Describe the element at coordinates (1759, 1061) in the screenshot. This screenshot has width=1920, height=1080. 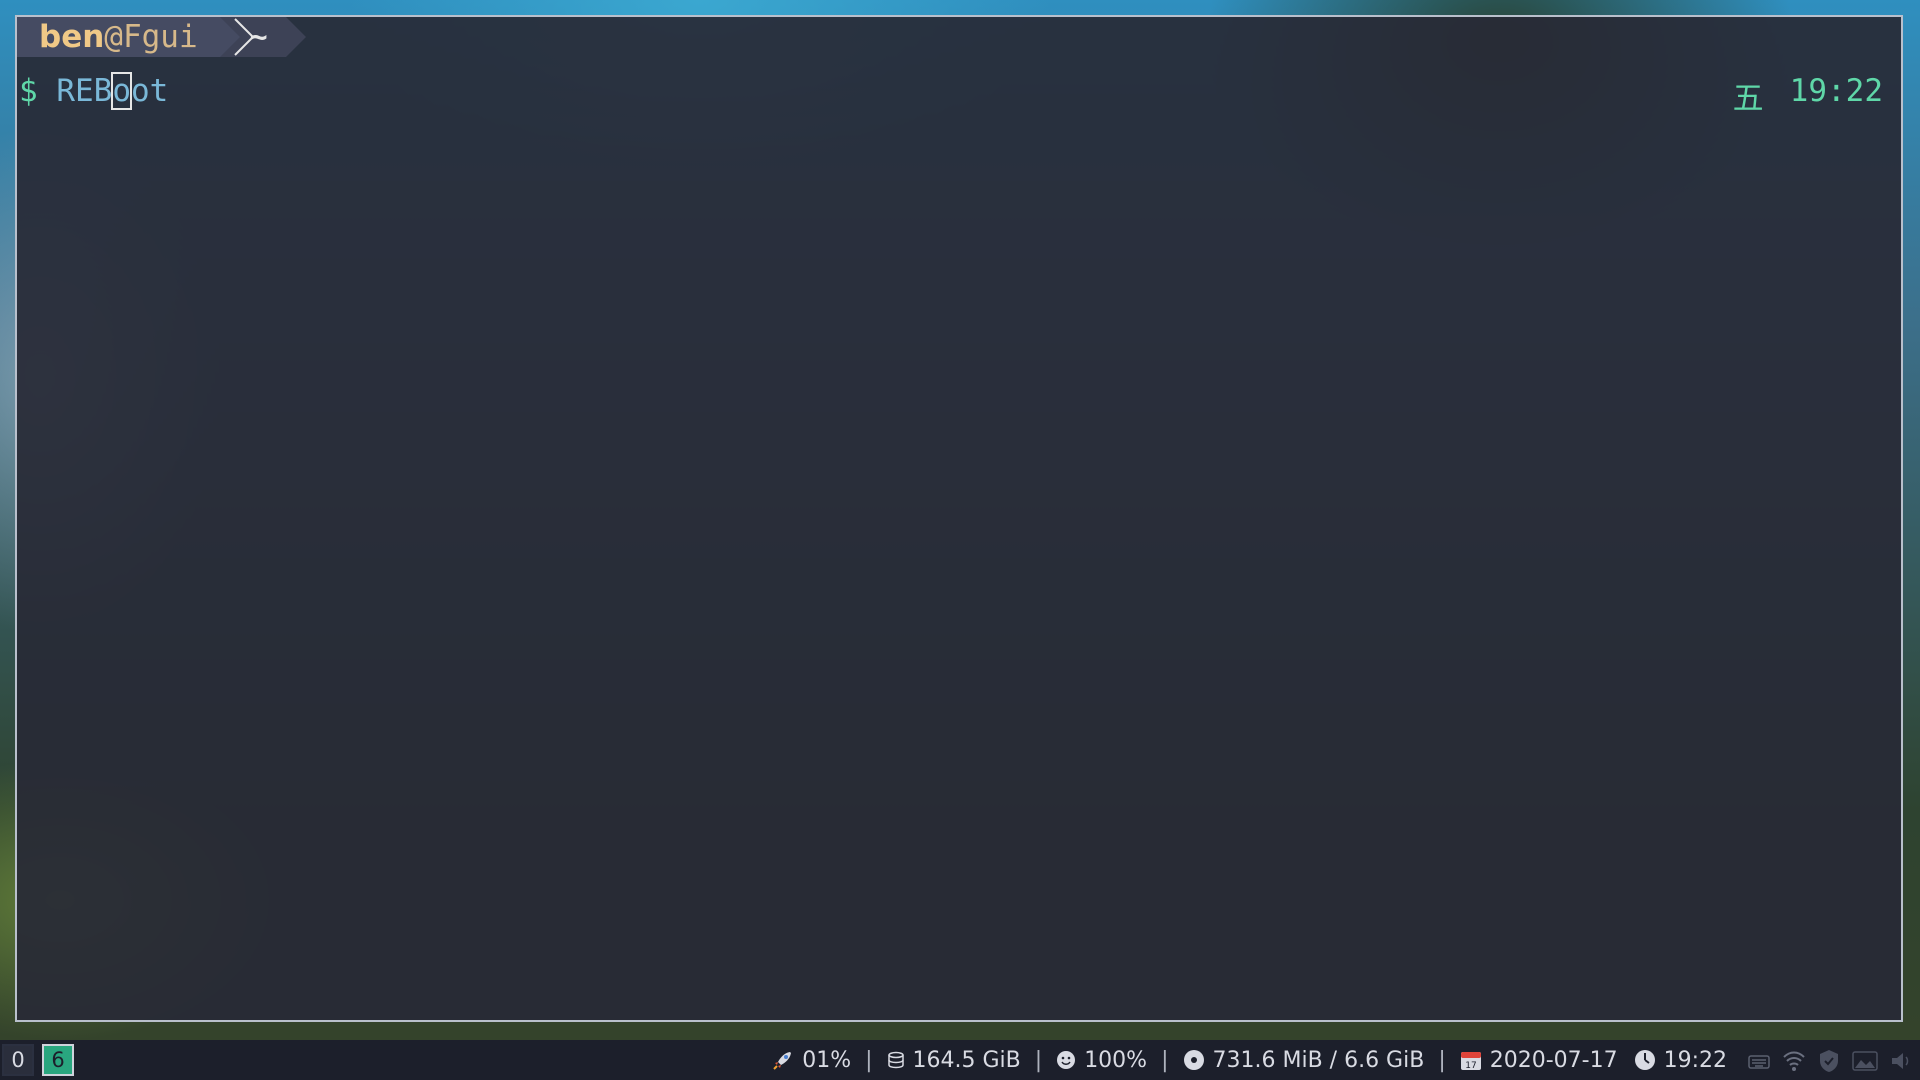
I see `keyboard-icon` at that location.